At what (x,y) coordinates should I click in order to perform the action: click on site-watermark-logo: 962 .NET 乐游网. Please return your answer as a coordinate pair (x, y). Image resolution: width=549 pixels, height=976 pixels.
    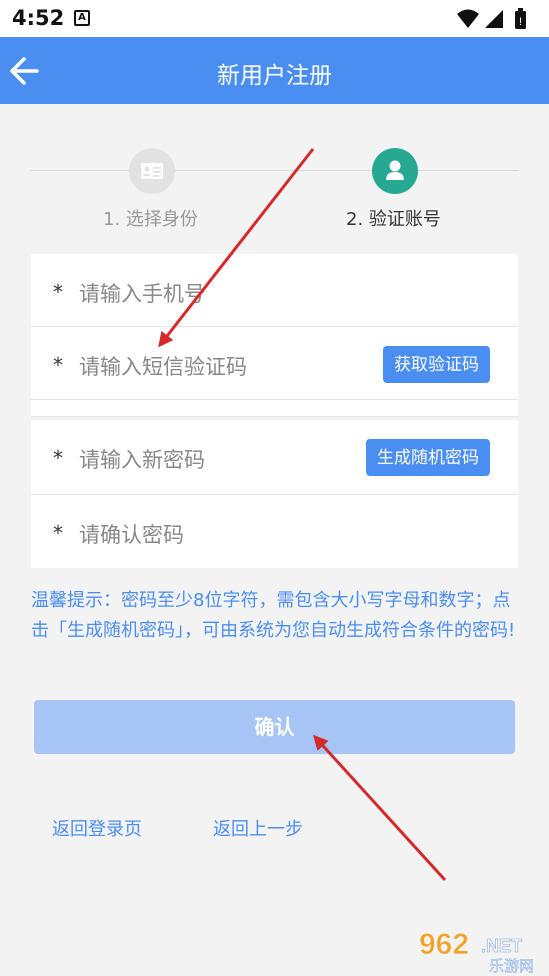
    Looking at the image, I should click on (477, 952).